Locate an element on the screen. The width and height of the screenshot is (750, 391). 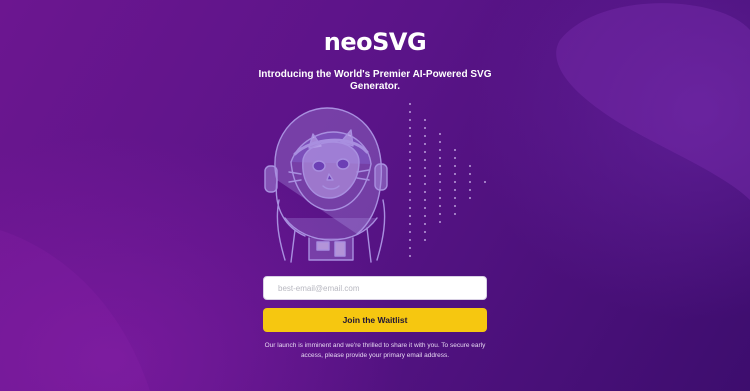
dot-grid-decoration is located at coordinates (447, 180).